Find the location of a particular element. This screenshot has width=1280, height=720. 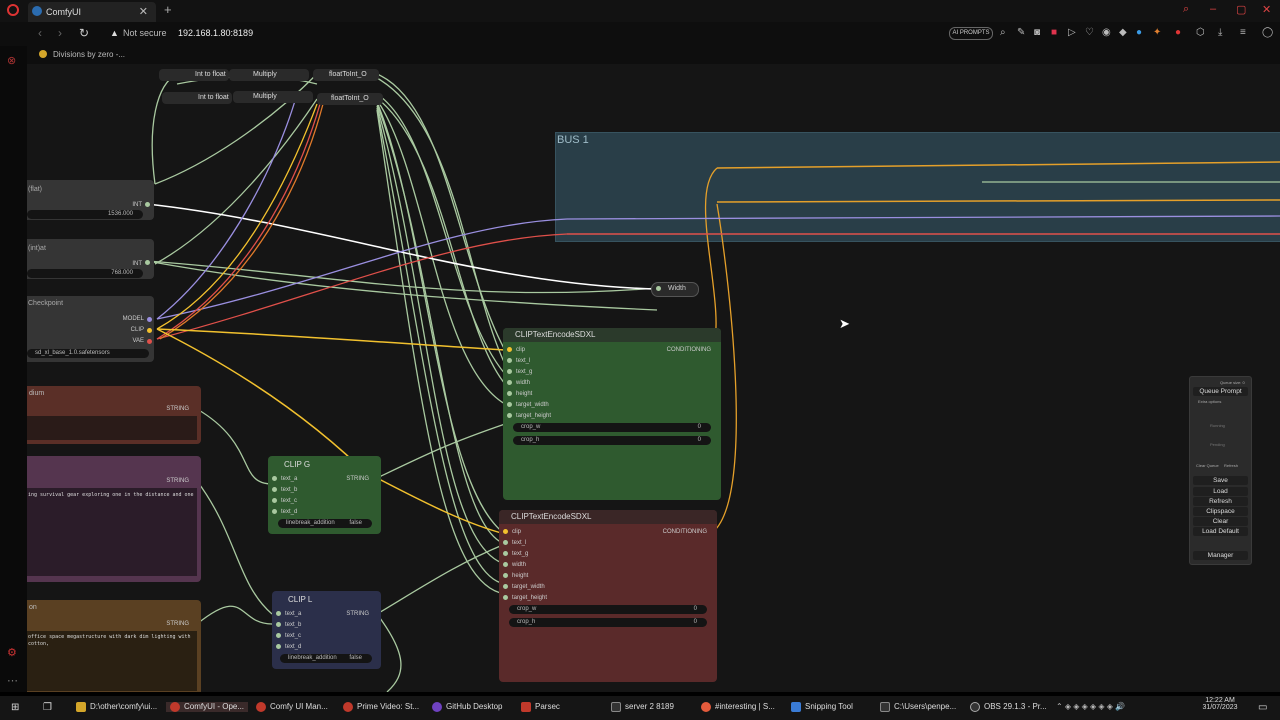

string-node-1: dium STRING is located at coordinates (114, 415).